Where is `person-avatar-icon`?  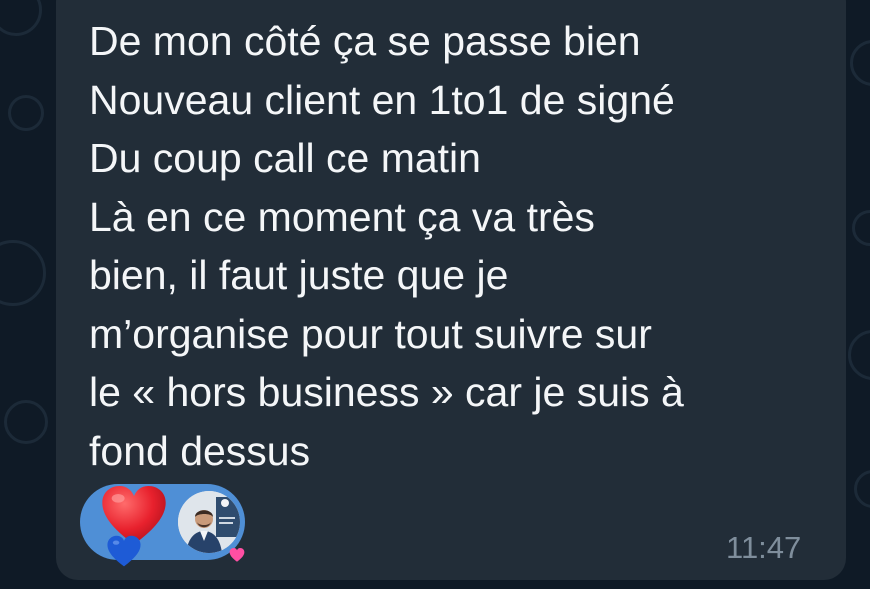 person-avatar-icon is located at coordinates (209, 522).